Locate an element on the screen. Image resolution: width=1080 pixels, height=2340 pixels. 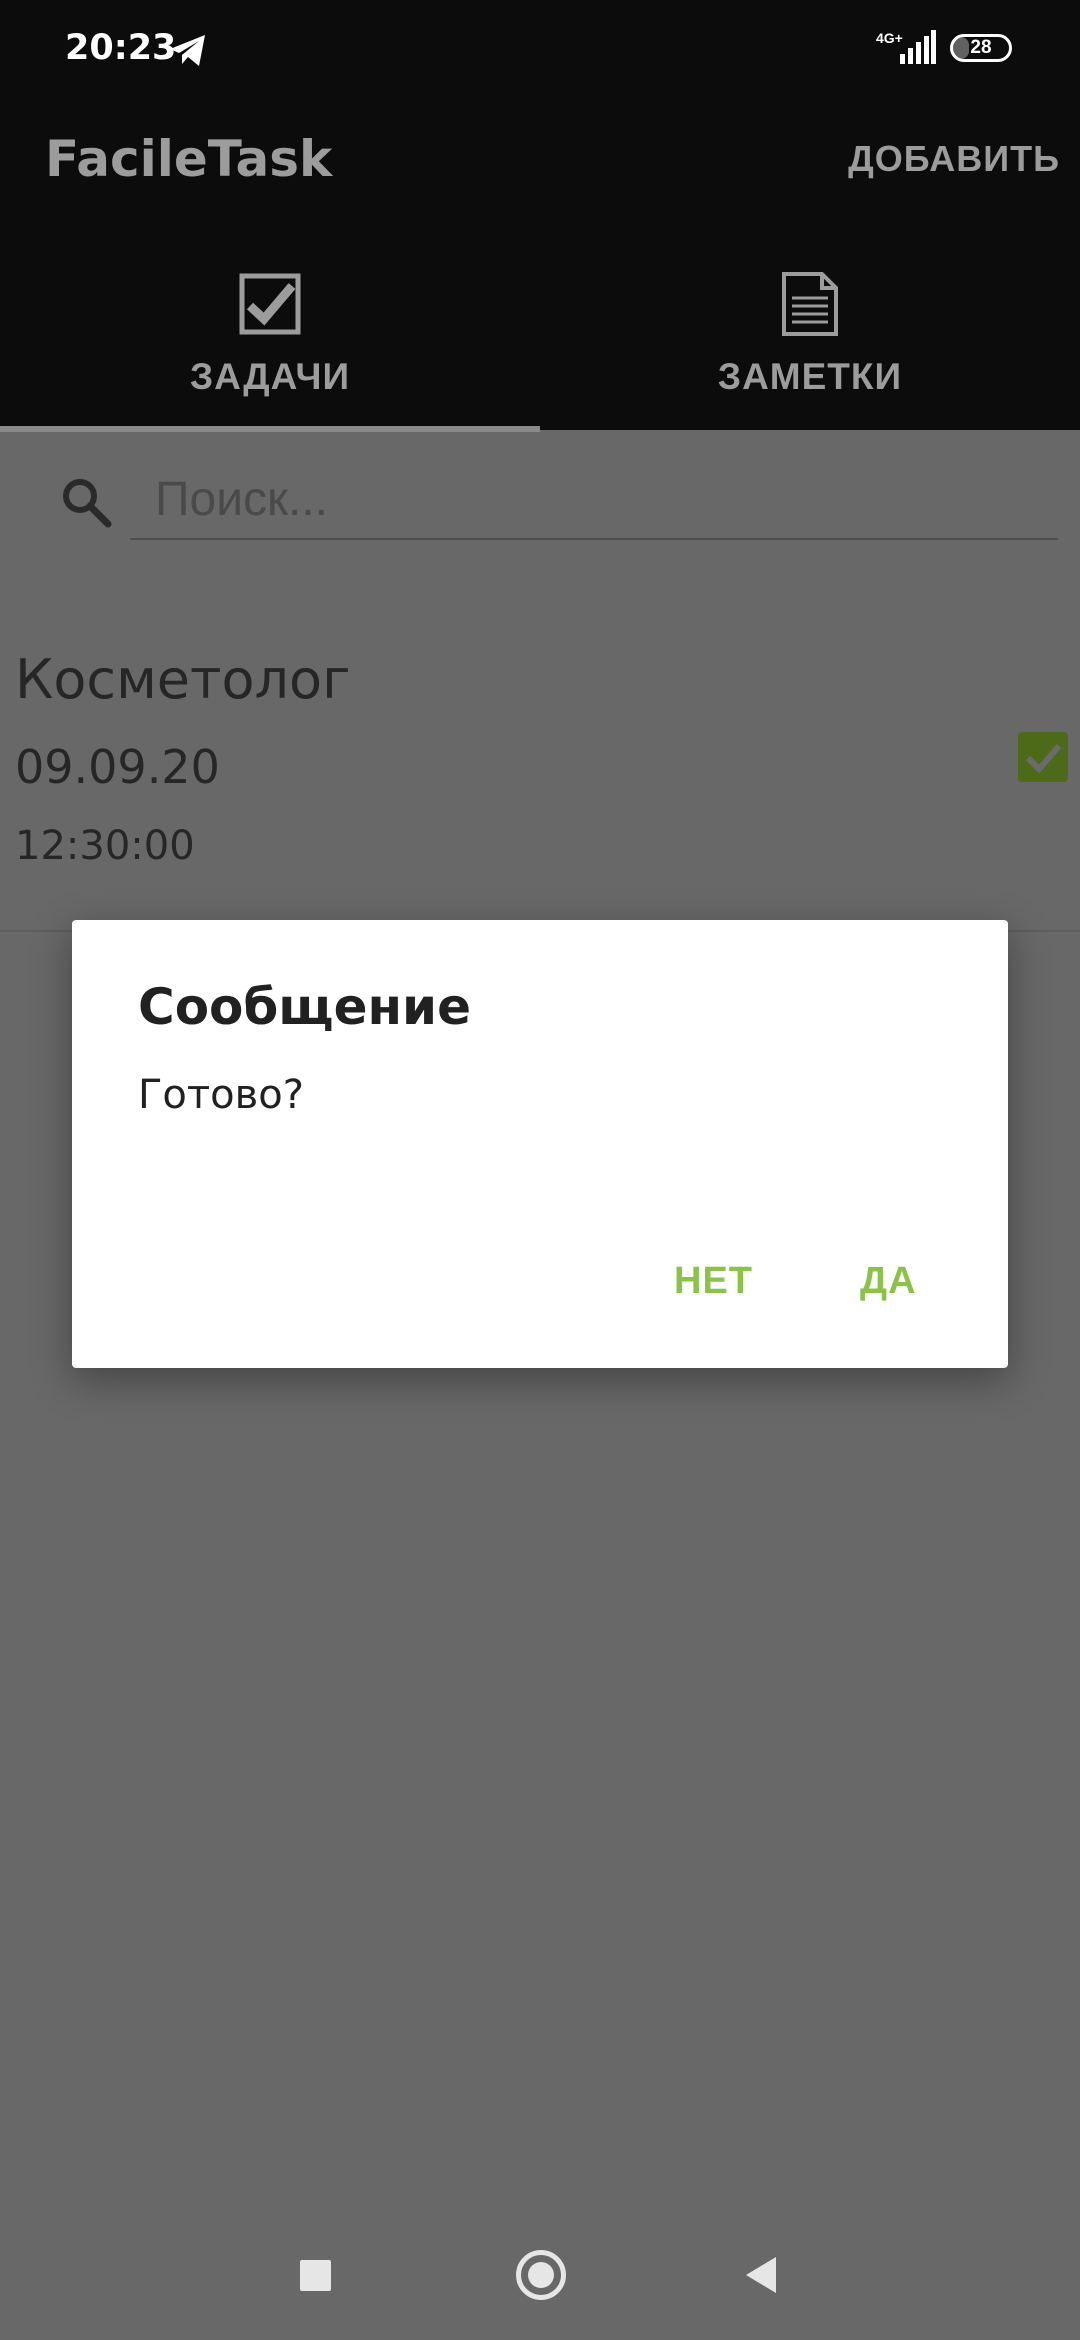
telegram-icon is located at coordinates (187, 50).